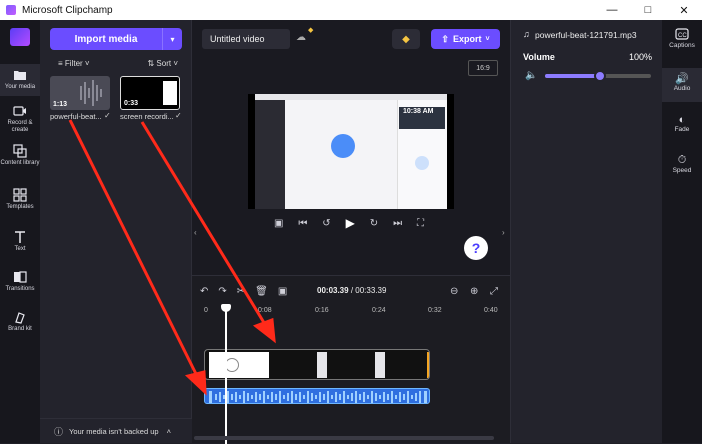 The height and width of the screenshot is (444, 702). I want to click on play-icon: ▶, so click(350, 223).